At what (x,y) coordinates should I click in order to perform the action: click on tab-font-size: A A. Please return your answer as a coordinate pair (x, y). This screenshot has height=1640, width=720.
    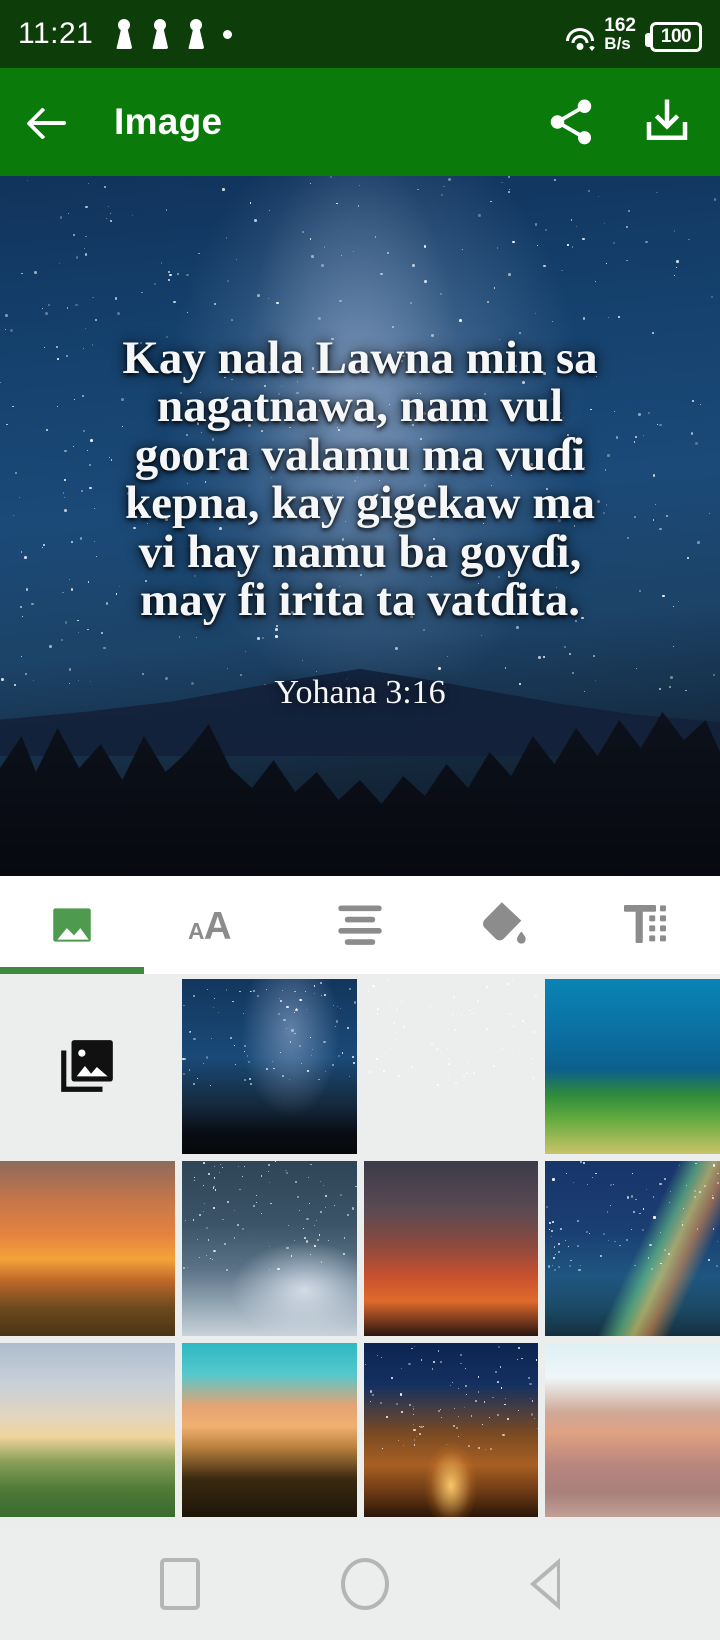
    Looking at the image, I should click on (216, 925).